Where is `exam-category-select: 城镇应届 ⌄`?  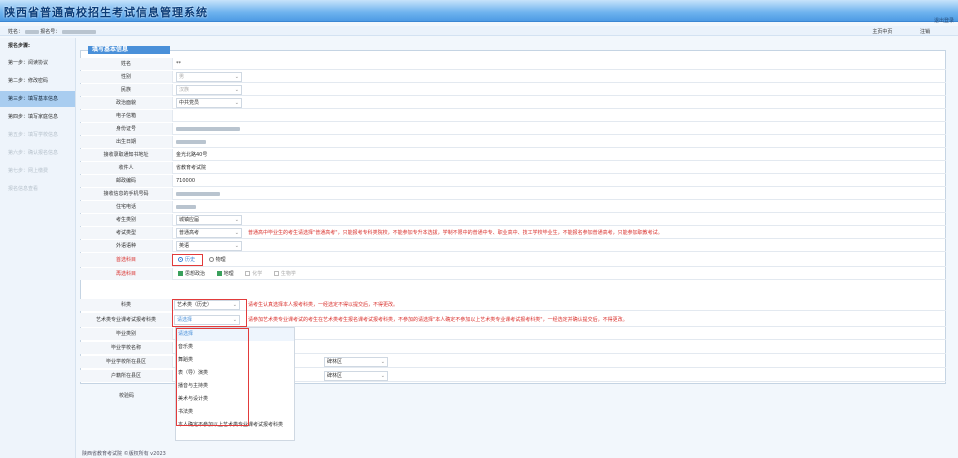 exam-category-select: 城镇应届 ⌄ is located at coordinates (209, 220).